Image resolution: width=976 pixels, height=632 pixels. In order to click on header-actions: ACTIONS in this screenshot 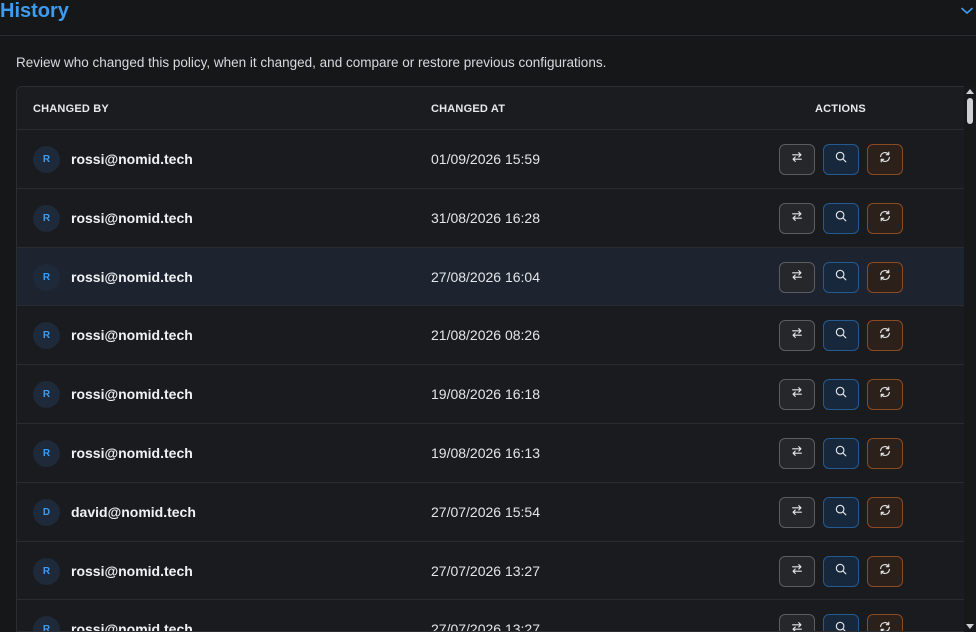, I will do `click(840, 109)`.